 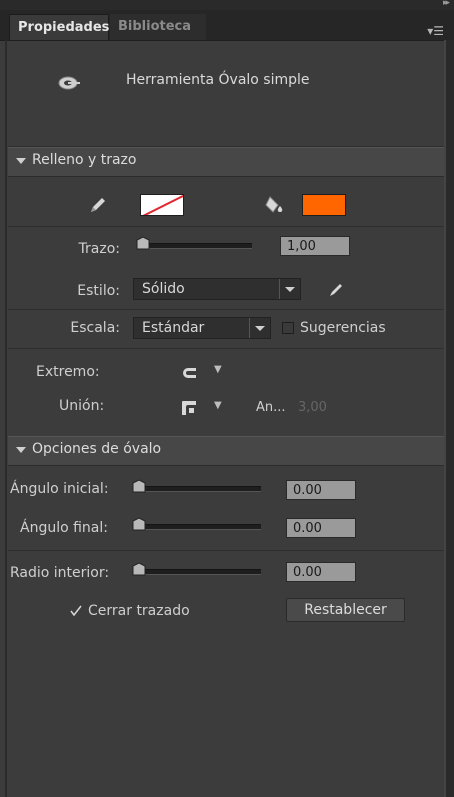 What do you see at coordinates (217, 289) in the screenshot?
I see `estilo-select: Sólido` at bounding box center [217, 289].